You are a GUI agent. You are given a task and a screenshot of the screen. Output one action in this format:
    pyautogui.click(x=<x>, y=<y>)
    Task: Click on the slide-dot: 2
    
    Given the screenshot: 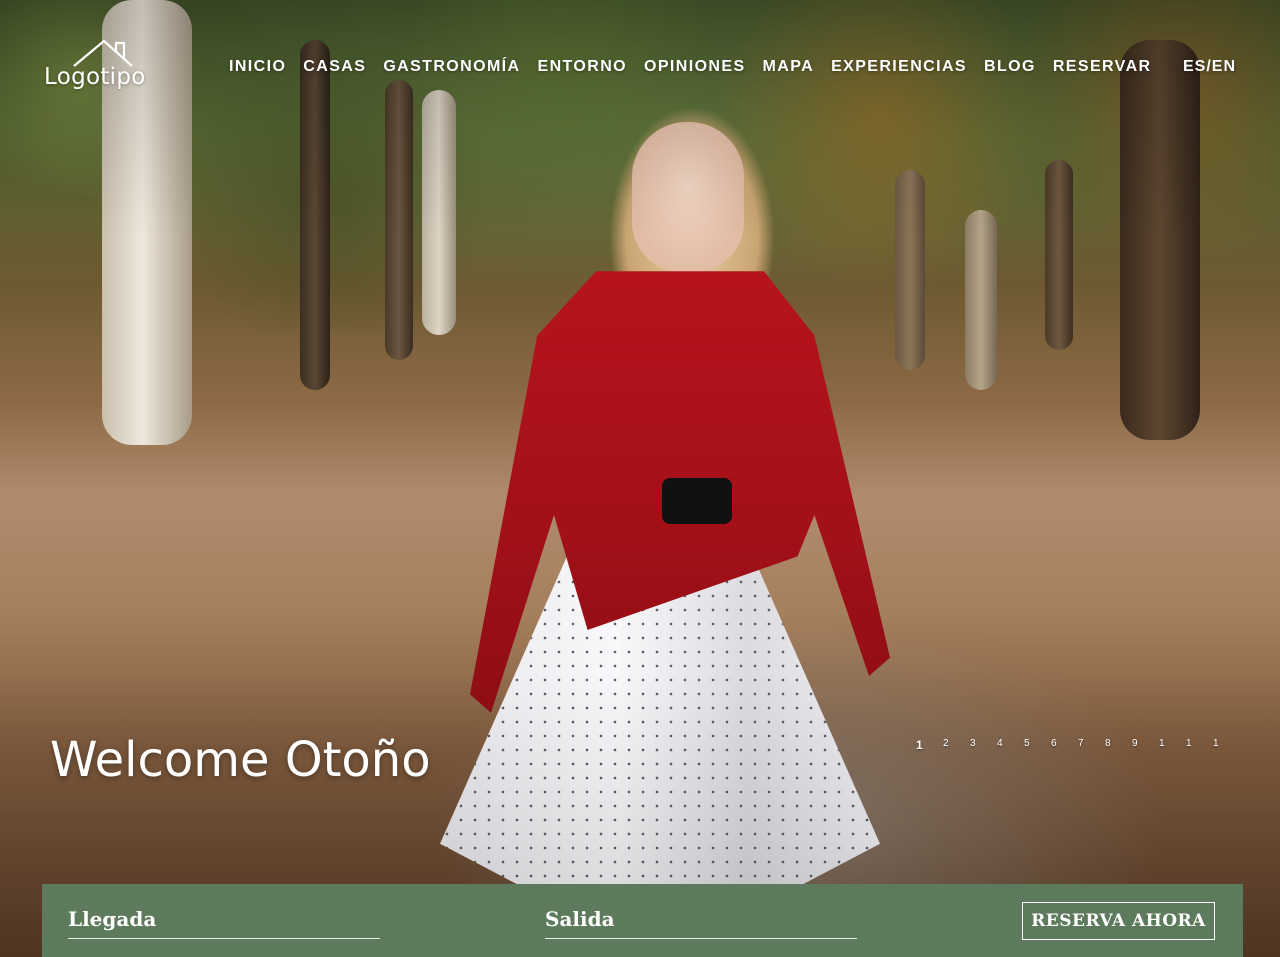 What is the action you would take?
    pyautogui.click(x=956, y=745)
    